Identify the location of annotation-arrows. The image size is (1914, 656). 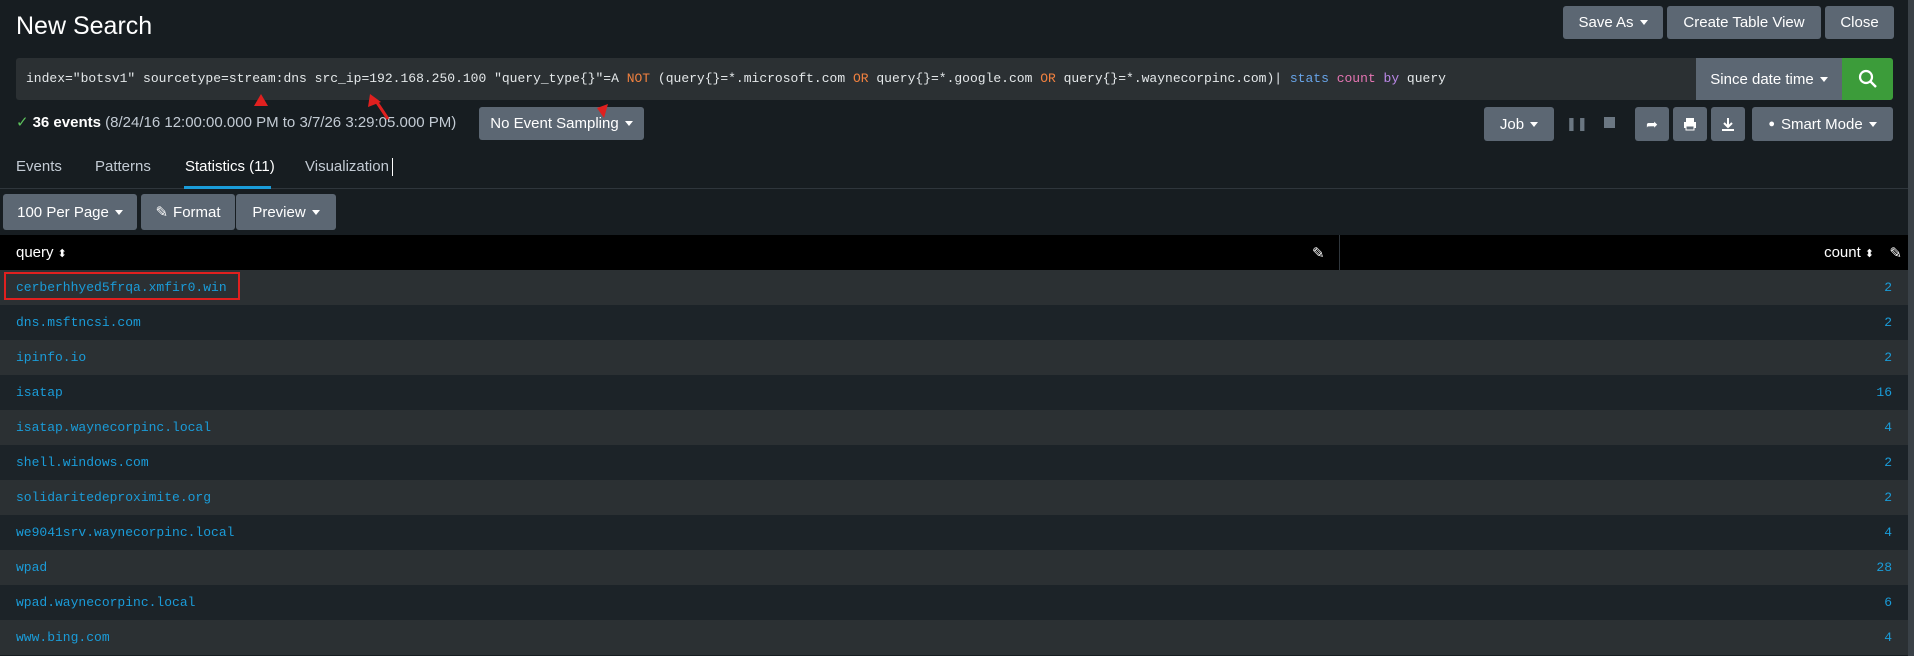
(431, 107).